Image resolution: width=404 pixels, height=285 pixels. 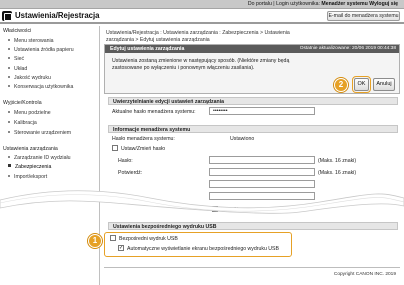 I want to click on sidebar-item-maintenance: Konserwacja użytkownika, so click(x=40, y=87).